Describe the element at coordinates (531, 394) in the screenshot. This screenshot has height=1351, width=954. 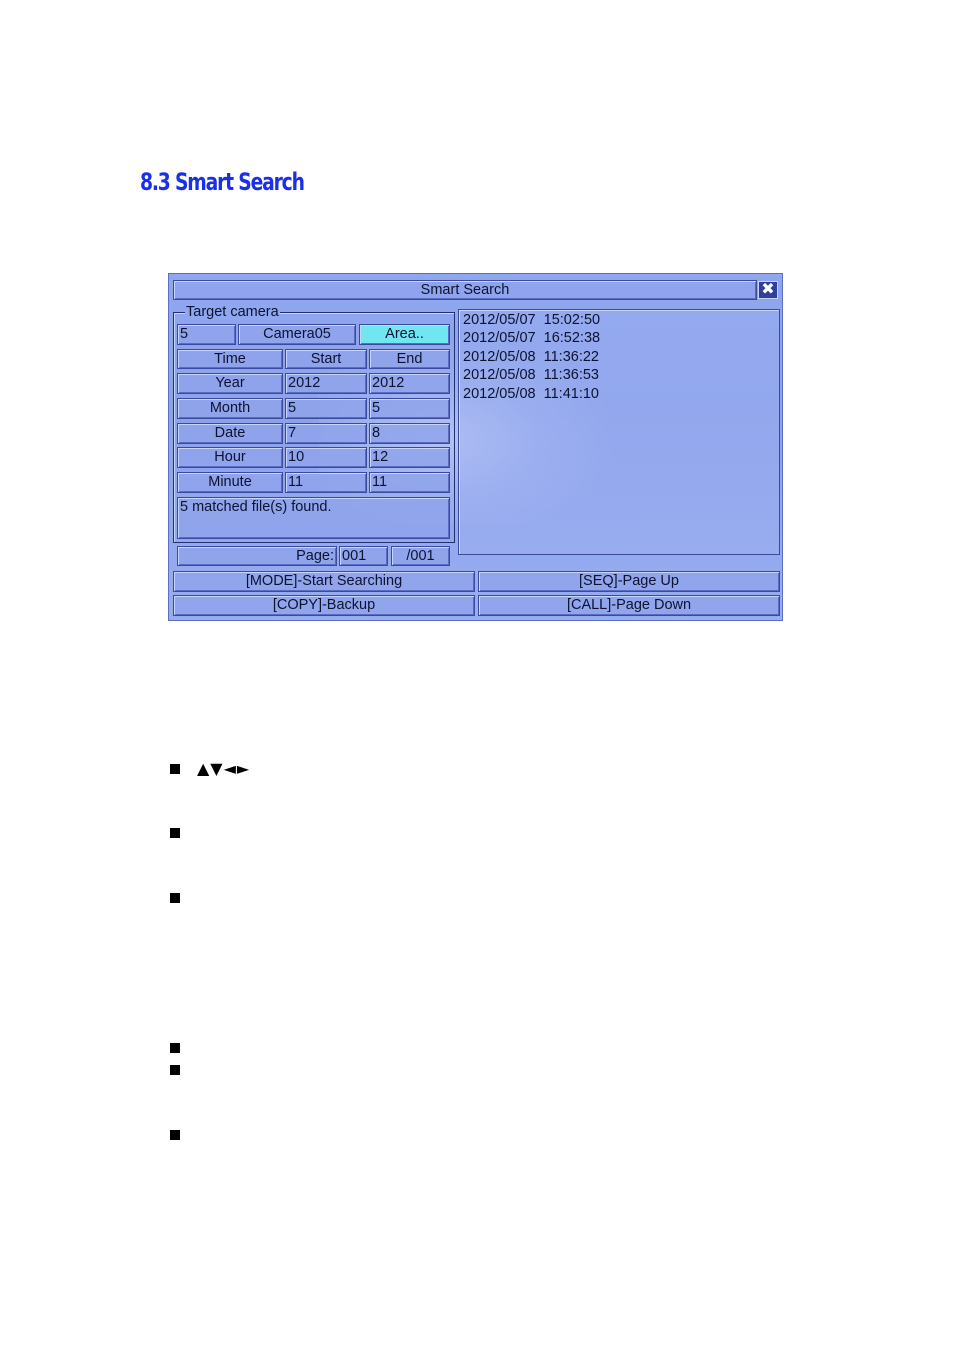
I see `result-item: 2012/05/08 11:41:10` at that location.